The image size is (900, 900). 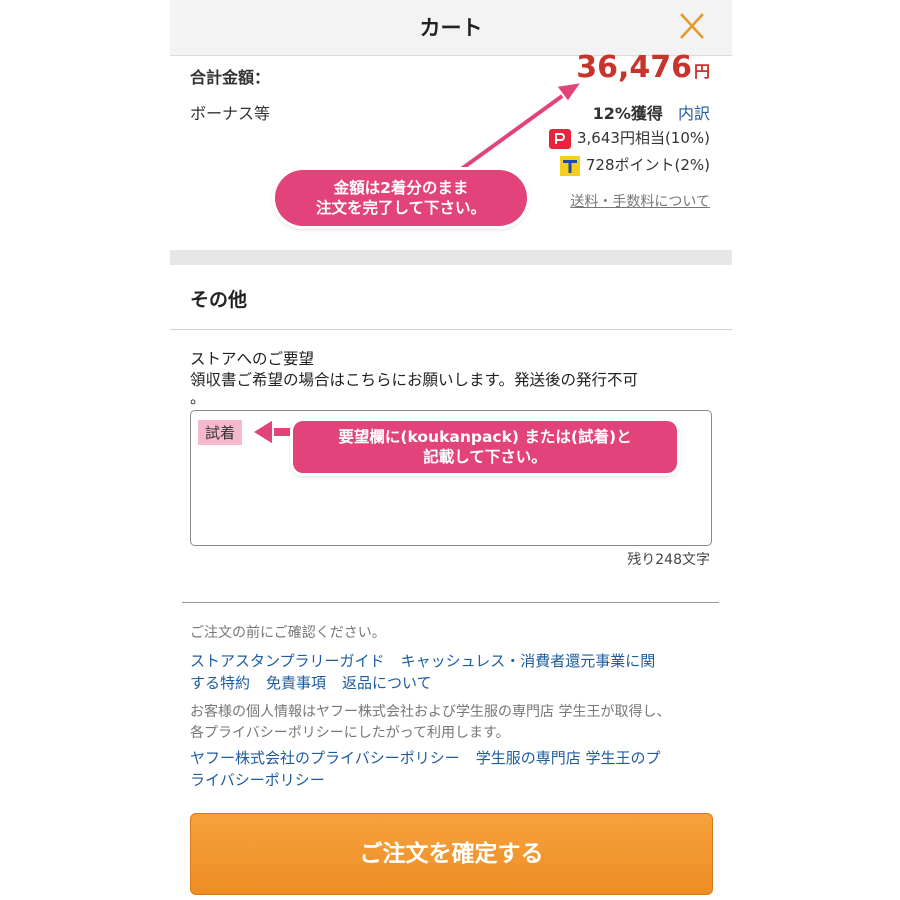 I want to click on annotation-text: 金額は2着分のまま, so click(x=401, y=188).